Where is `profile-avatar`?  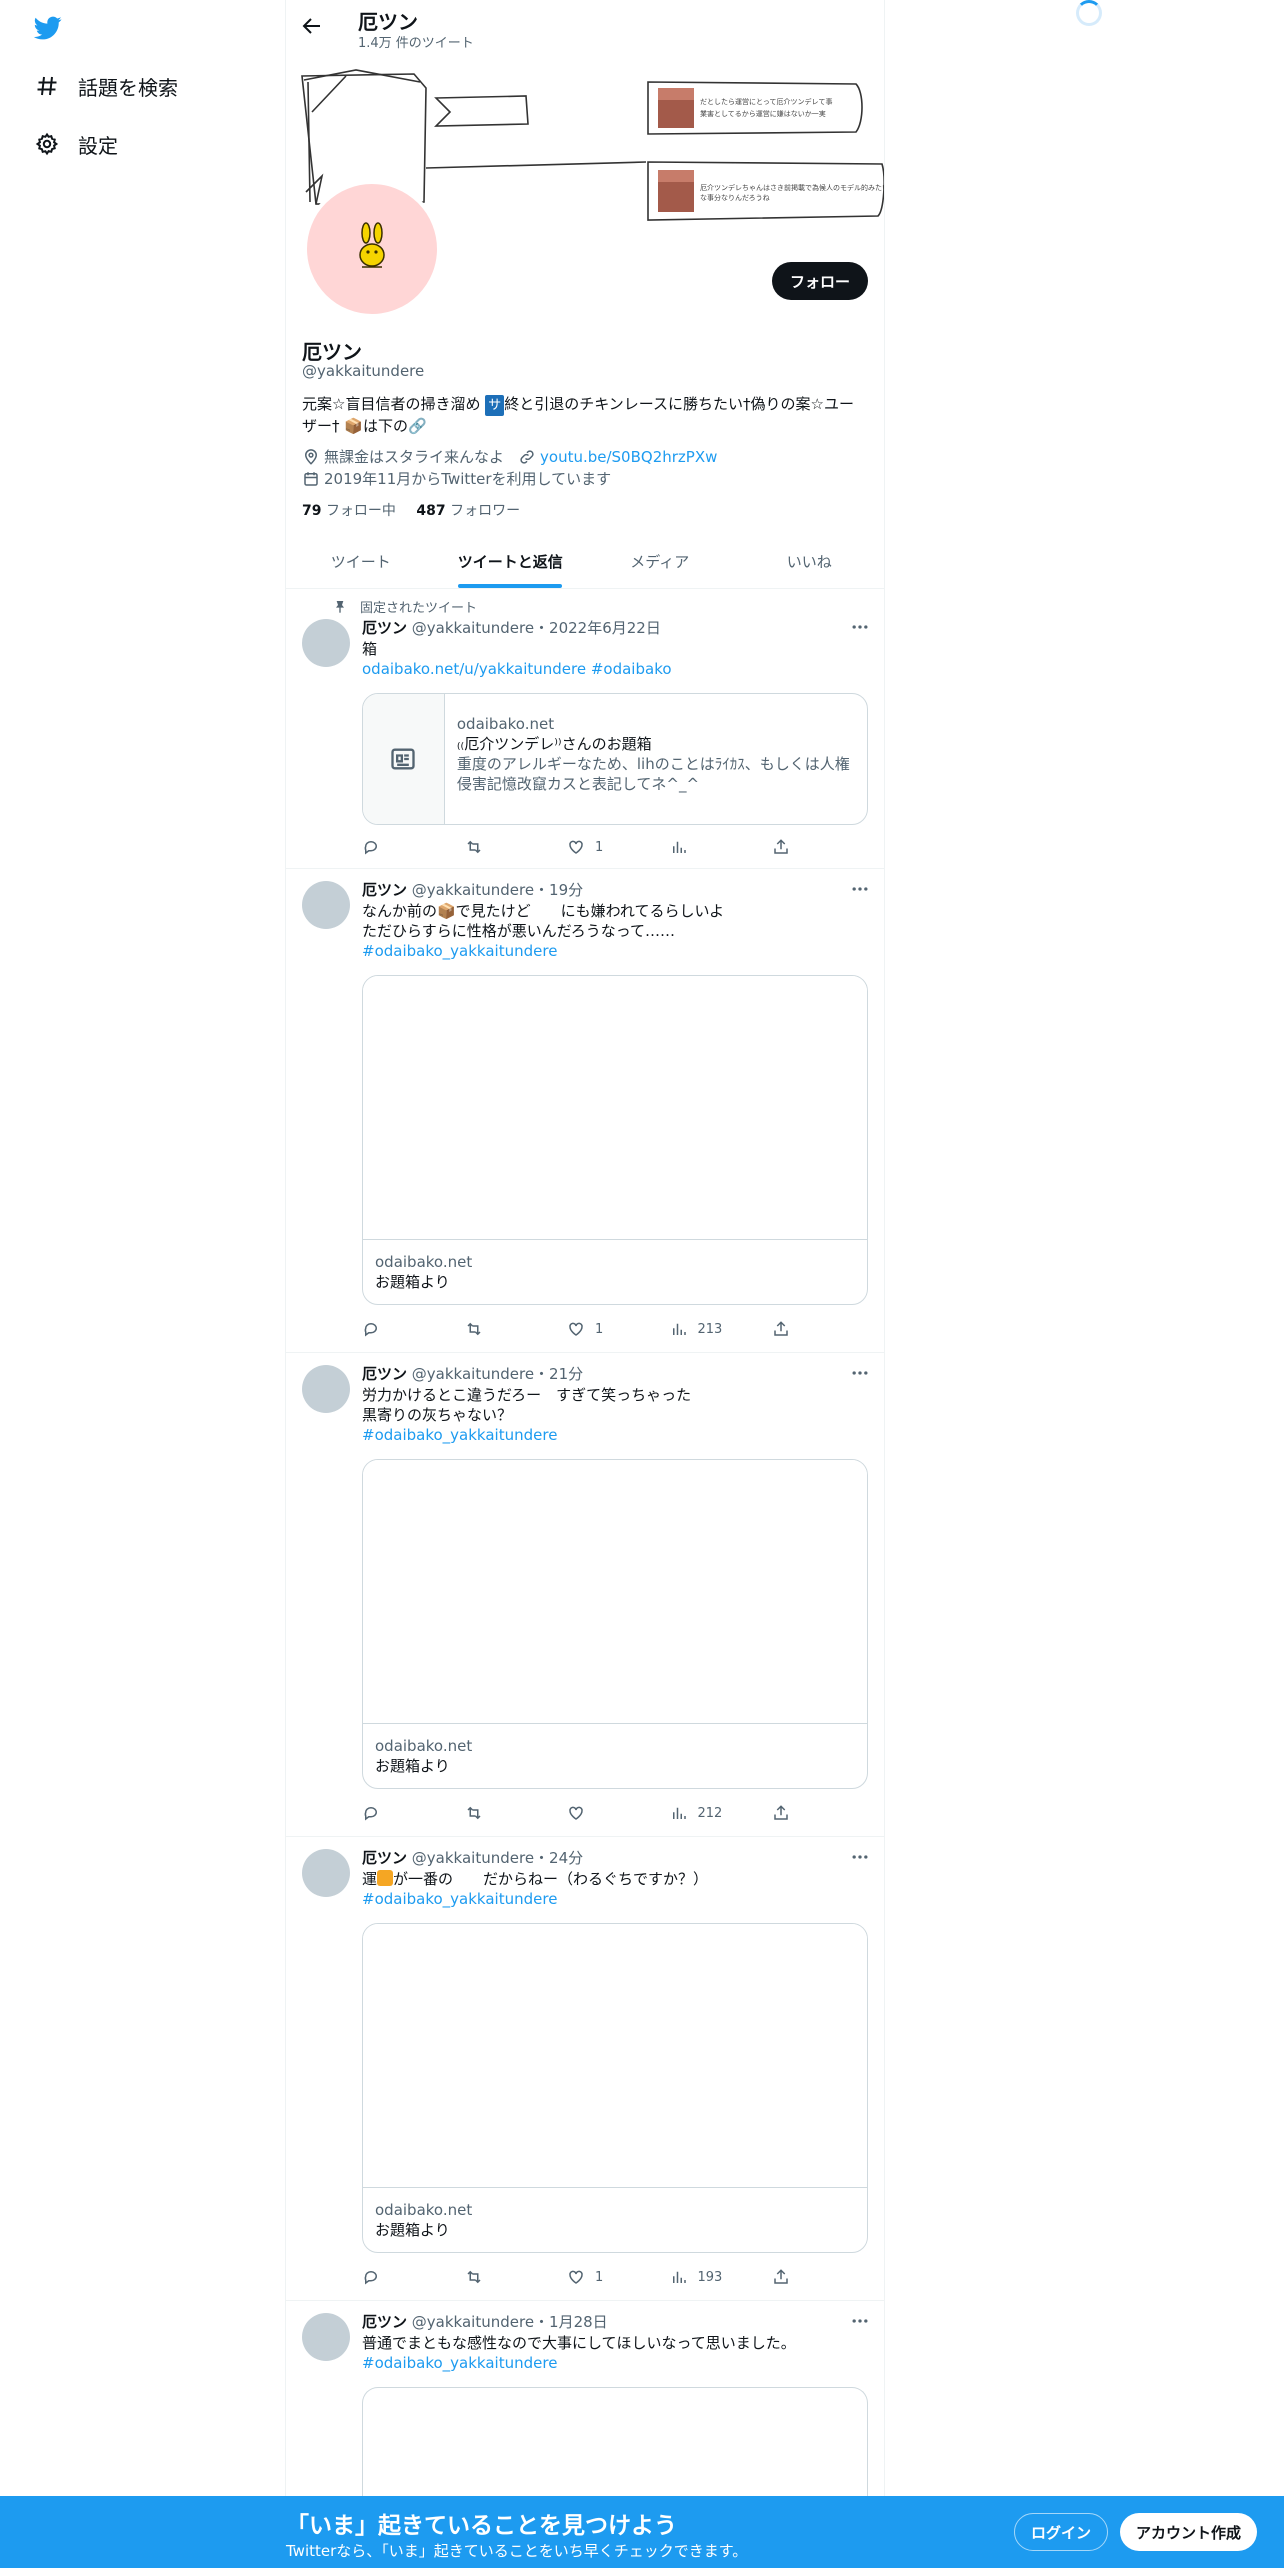
profile-avatar is located at coordinates (372, 249).